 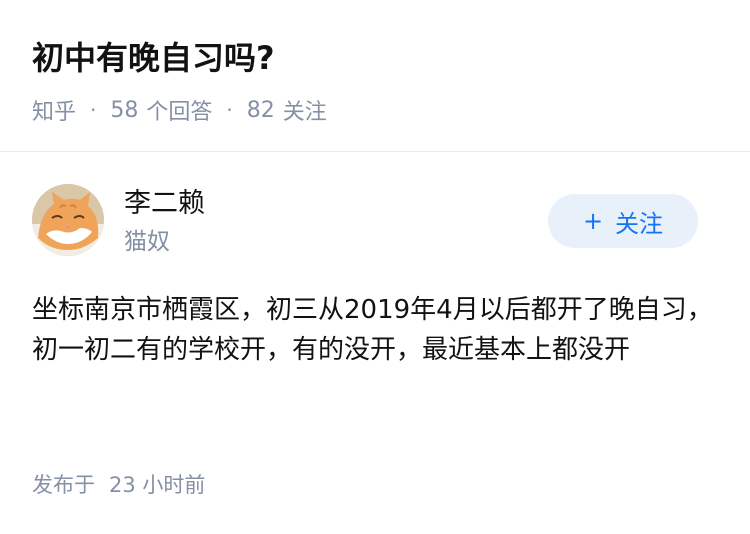 I want to click on follow-button: + 关注, so click(x=623, y=221).